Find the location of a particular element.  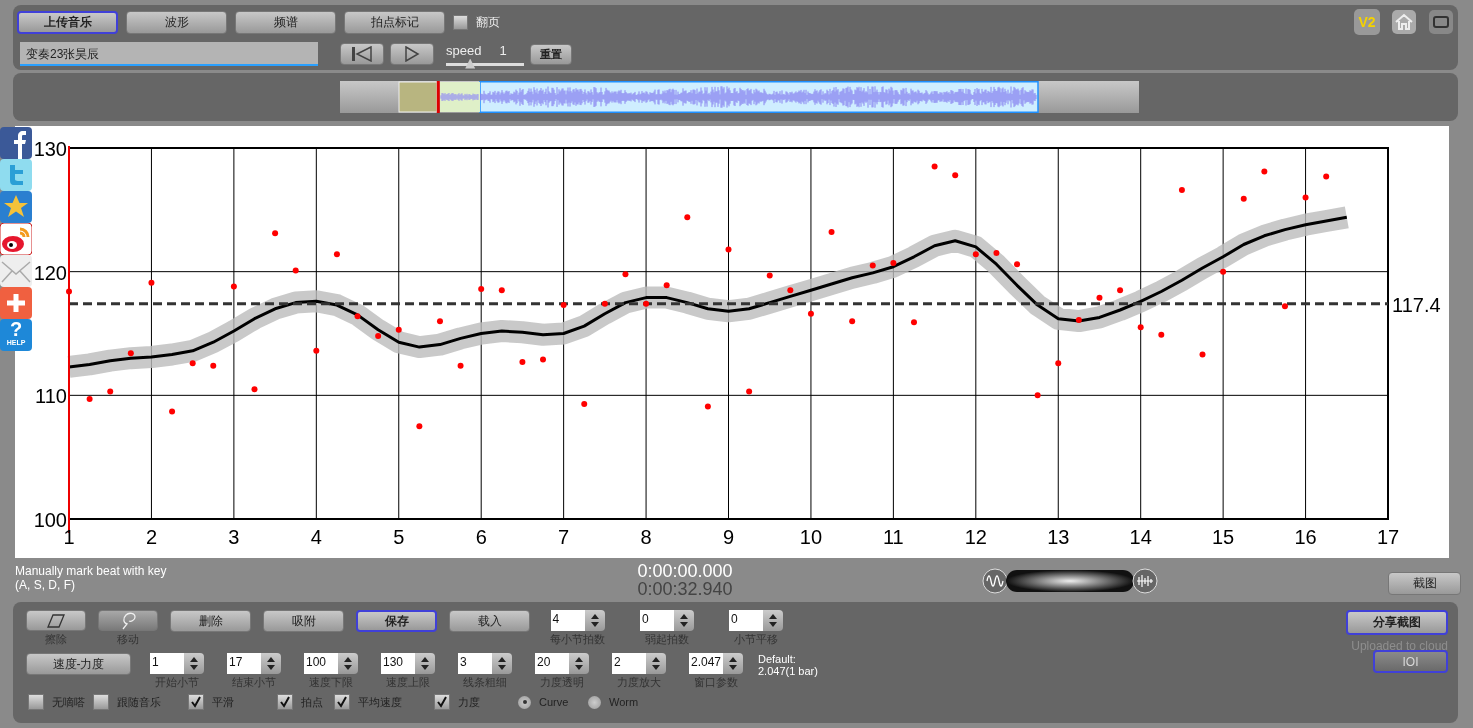

x-tick-label: 15 is located at coordinates (1223, 537).